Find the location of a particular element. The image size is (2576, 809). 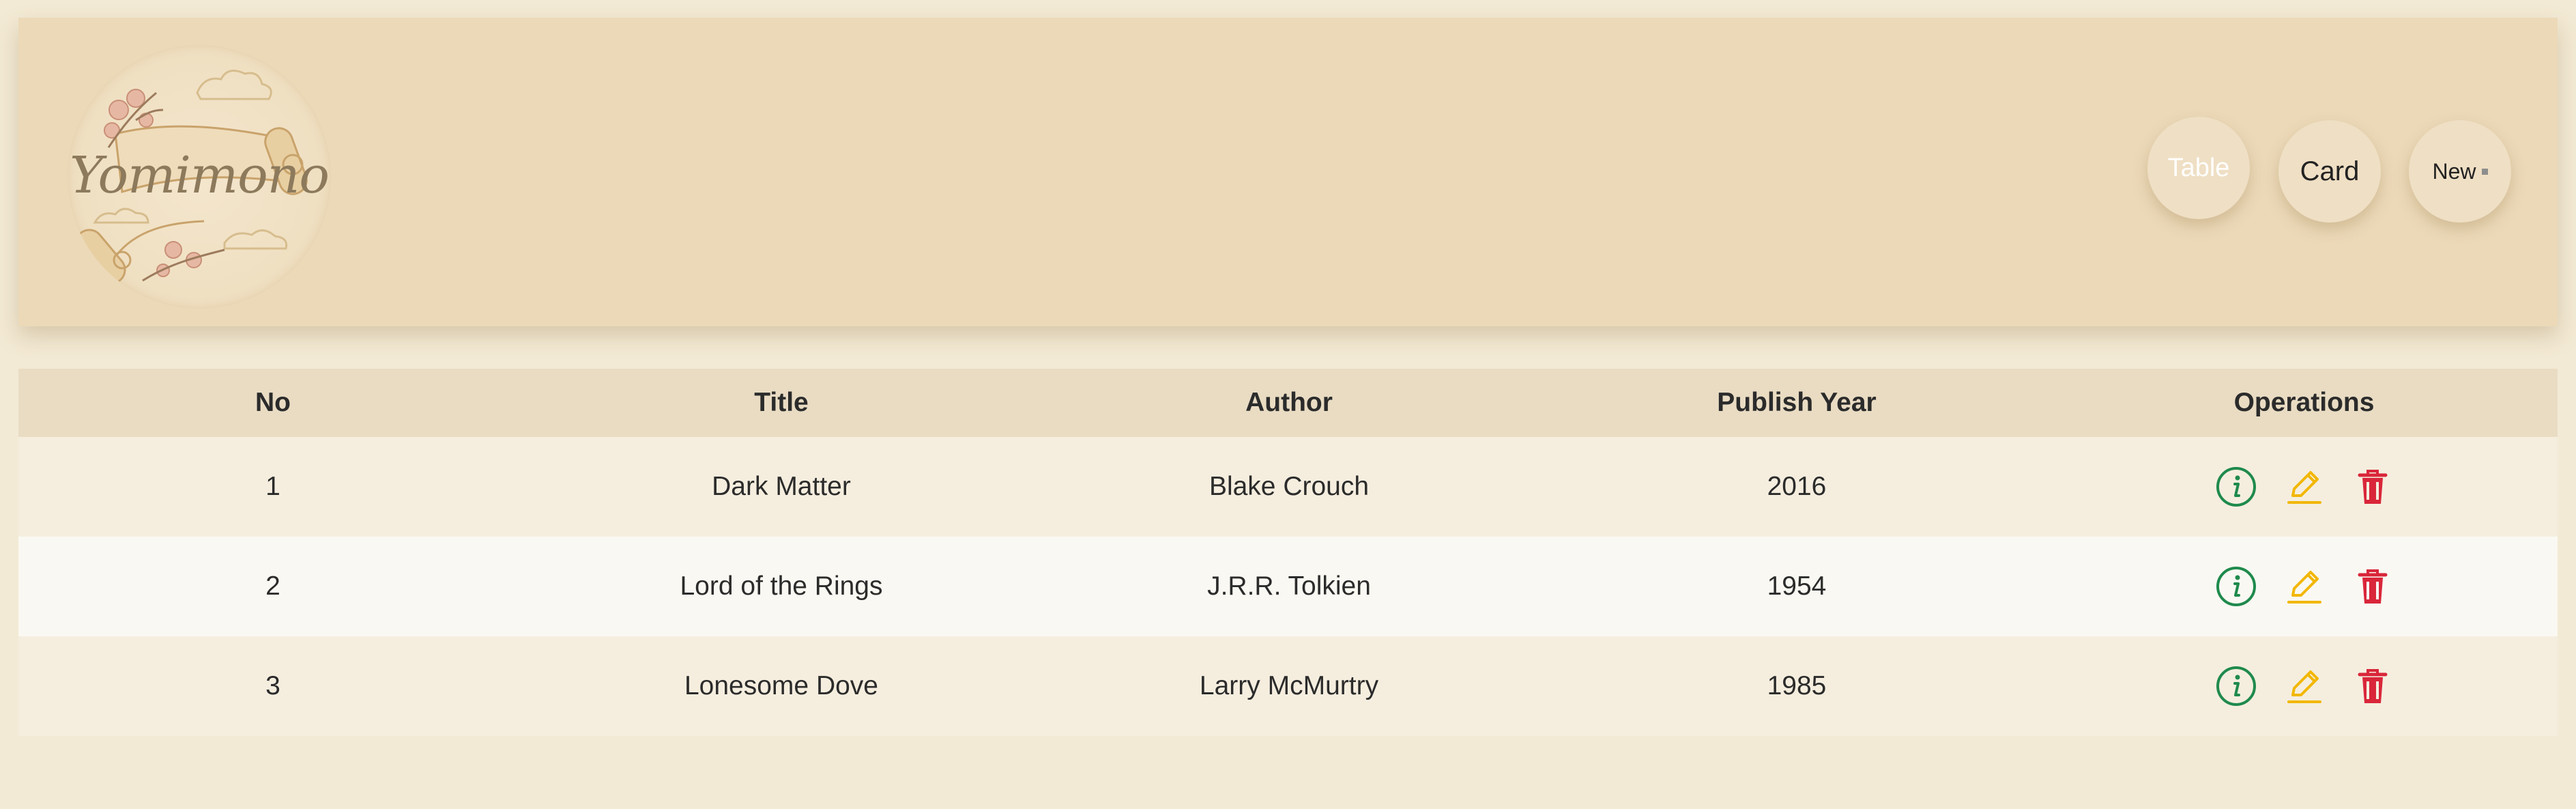

table-view-button: Table is located at coordinates (2198, 168).